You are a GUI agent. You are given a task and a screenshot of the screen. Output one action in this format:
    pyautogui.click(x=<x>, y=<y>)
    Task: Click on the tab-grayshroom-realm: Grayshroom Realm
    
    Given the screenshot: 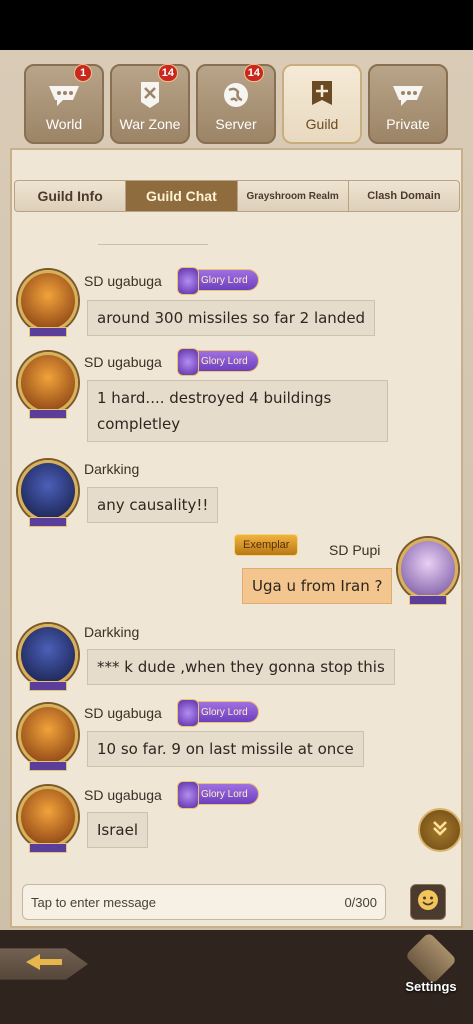 What is the action you would take?
    pyautogui.click(x=293, y=196)
    